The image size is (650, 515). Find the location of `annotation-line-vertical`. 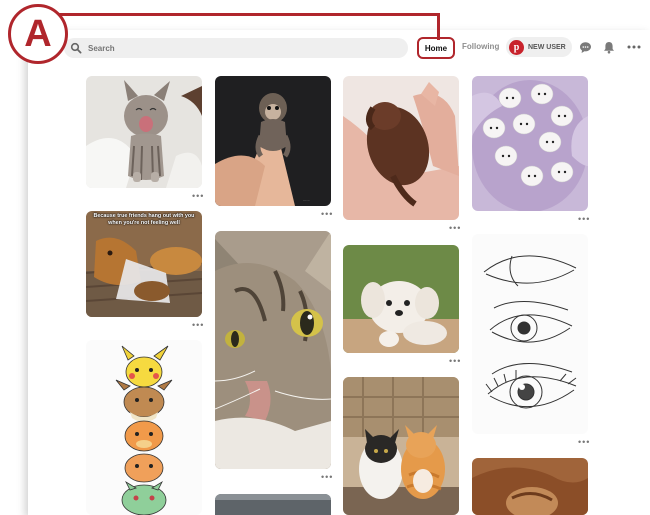

annotation-line-vertical is located at coordinates (438, 26).